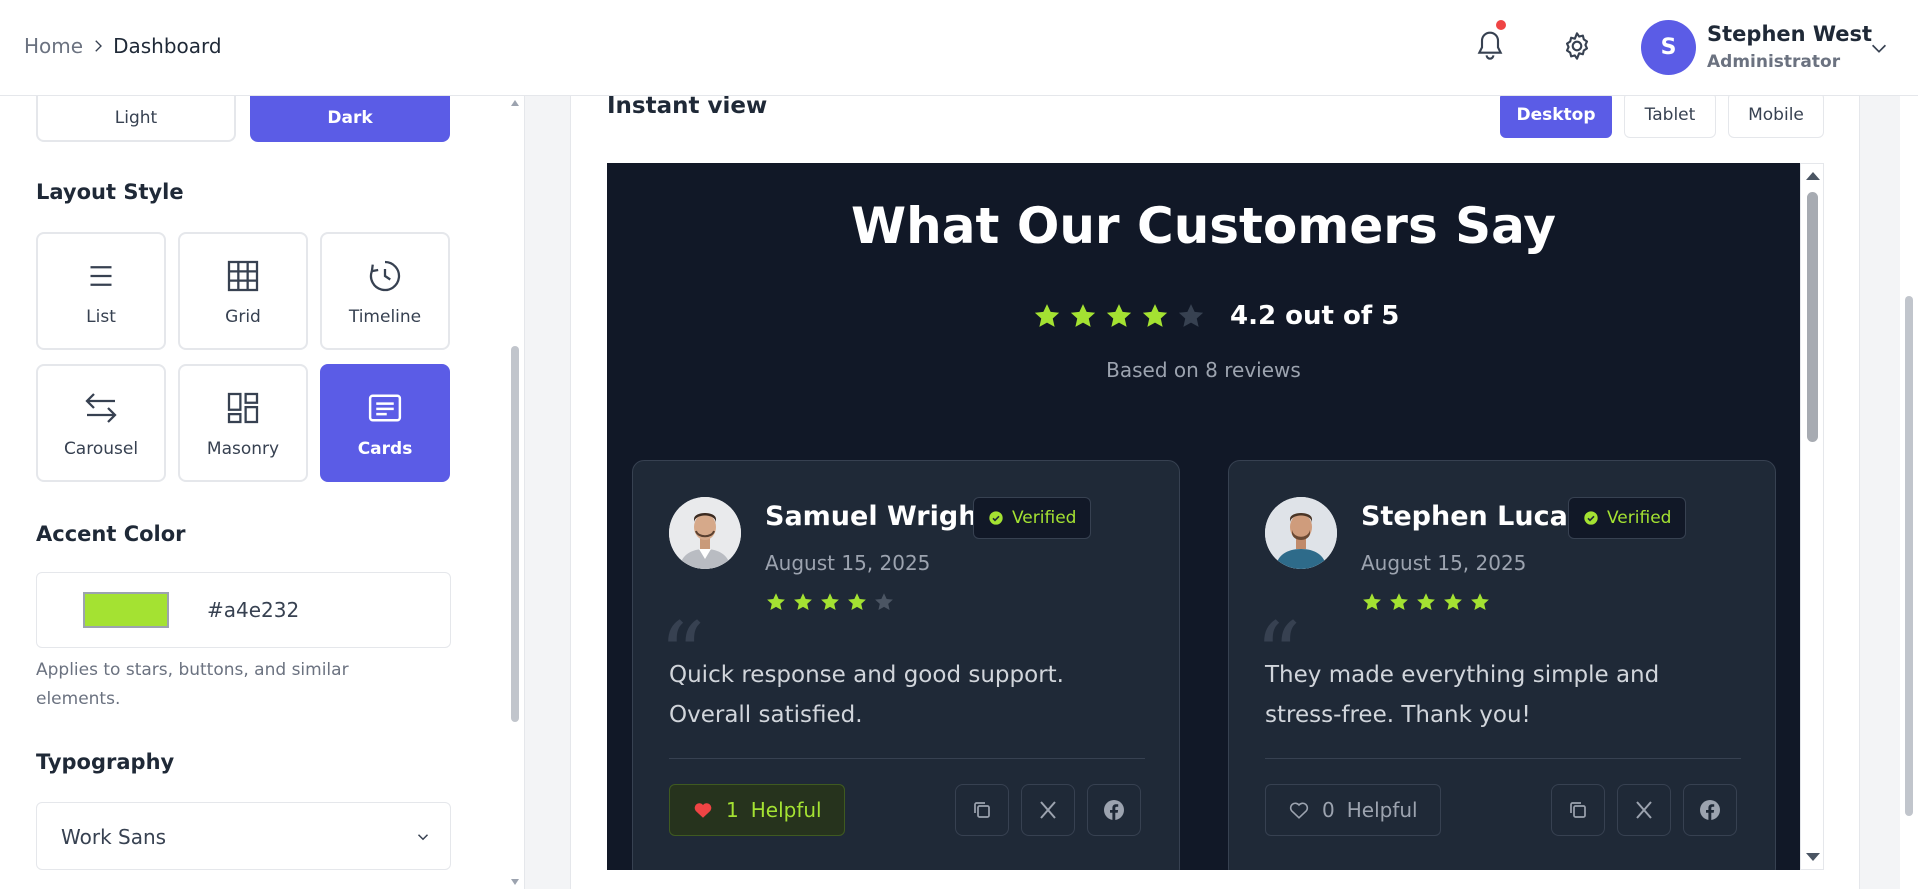  I want to click on overall-rating: 4.2 out of 5, so click(1215, 316).